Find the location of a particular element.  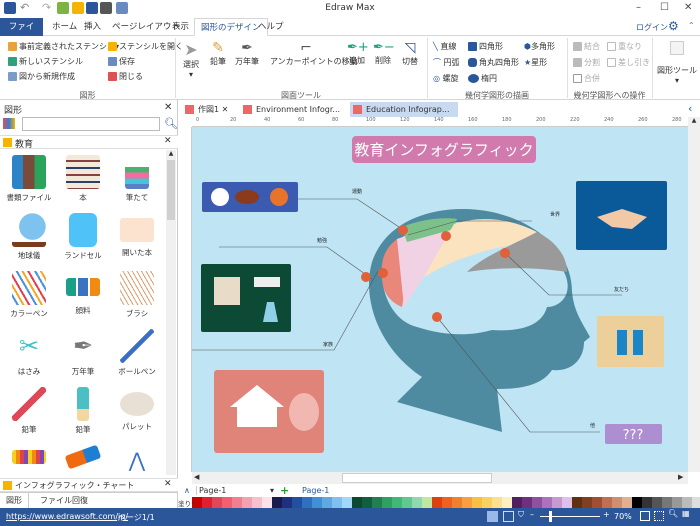

predefined-stencil-button: 事前定義されたステンシル▾ is located at coordinates (63, 46).